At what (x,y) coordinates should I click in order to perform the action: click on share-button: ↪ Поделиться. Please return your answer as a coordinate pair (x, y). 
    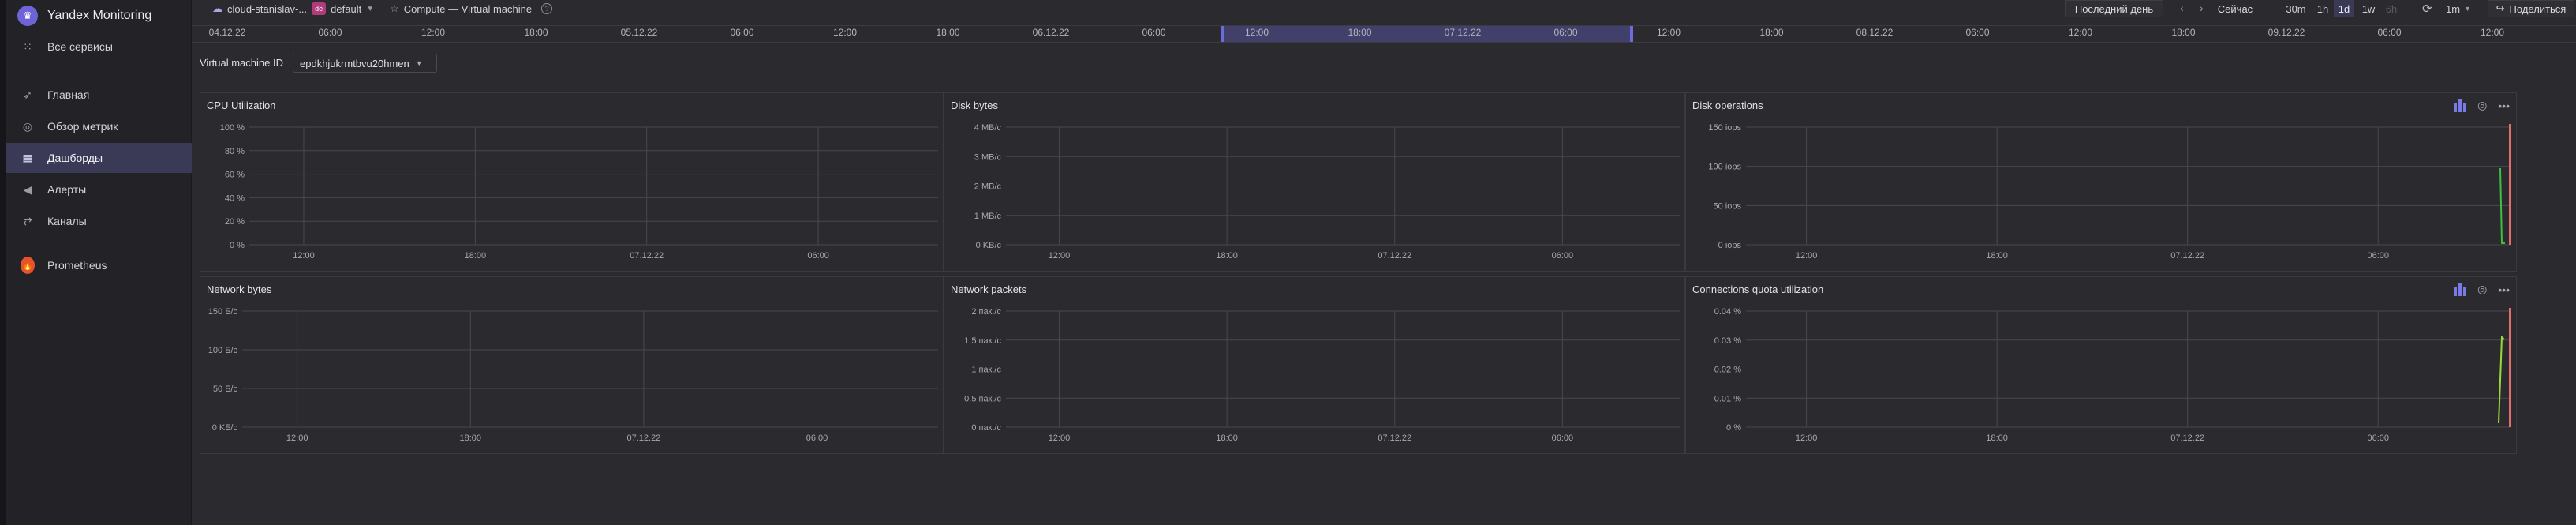
    Looking at the image, I should click on (2531, 8).